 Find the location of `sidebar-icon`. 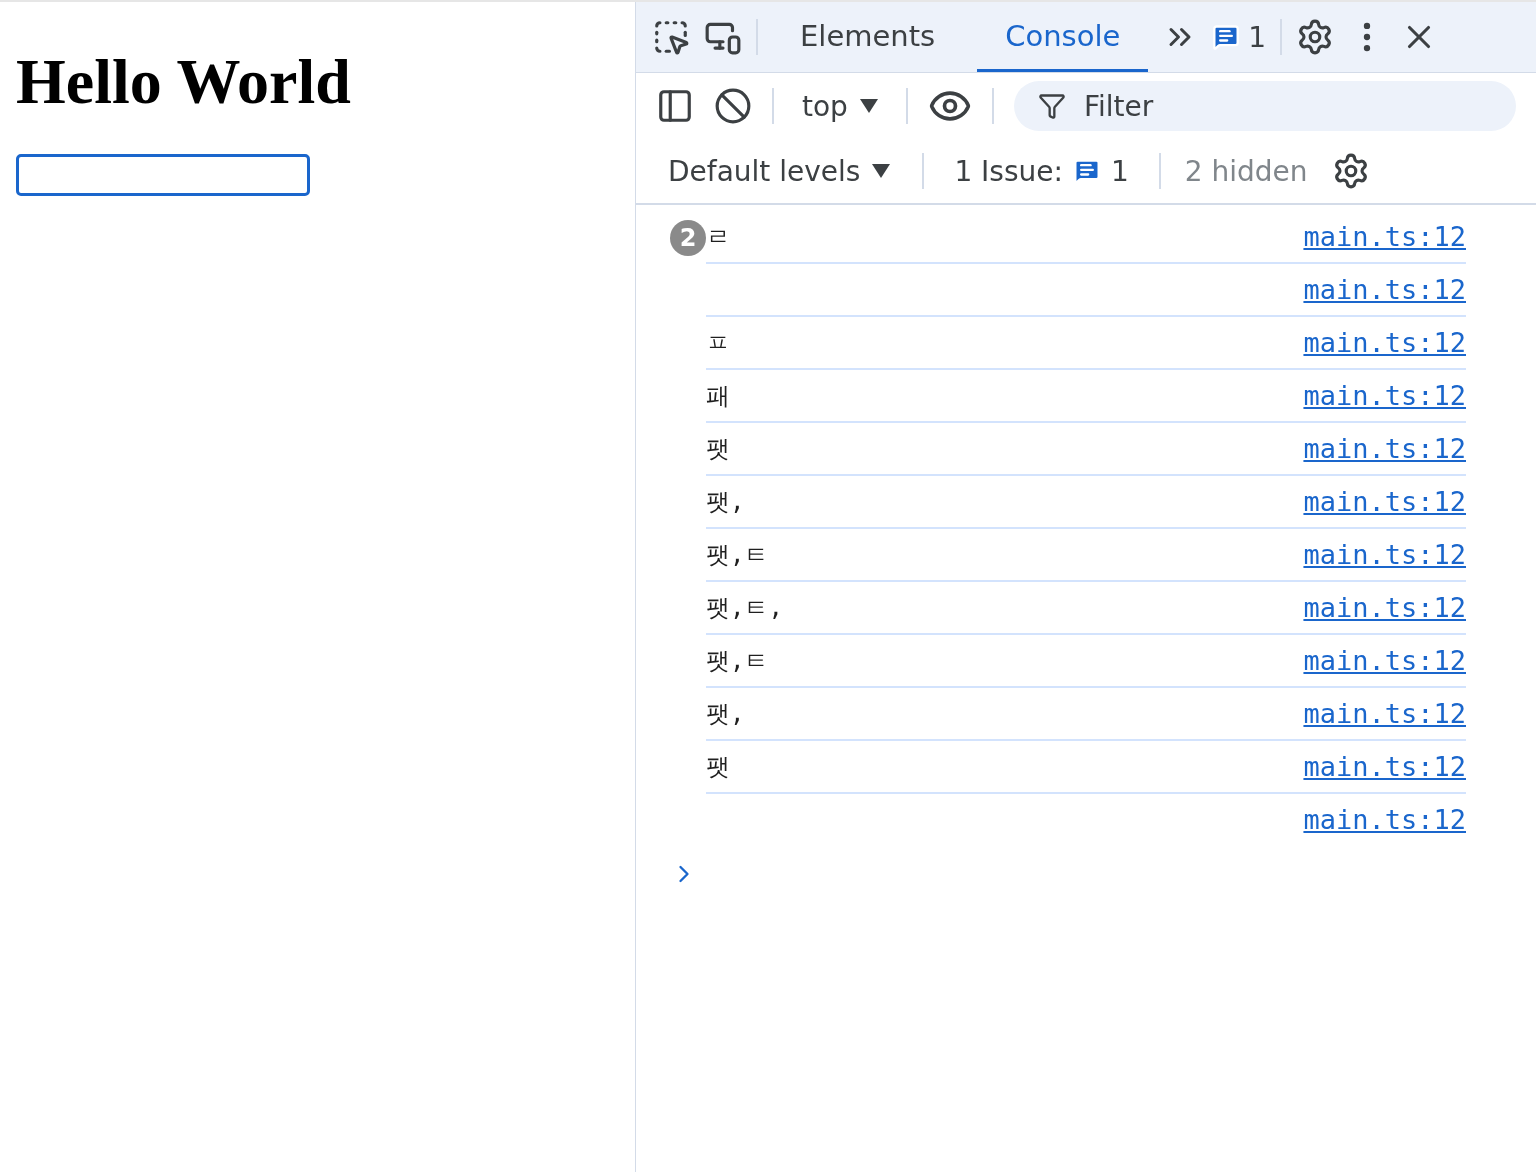

sidebar-icon is located at coordinates (675, 106).